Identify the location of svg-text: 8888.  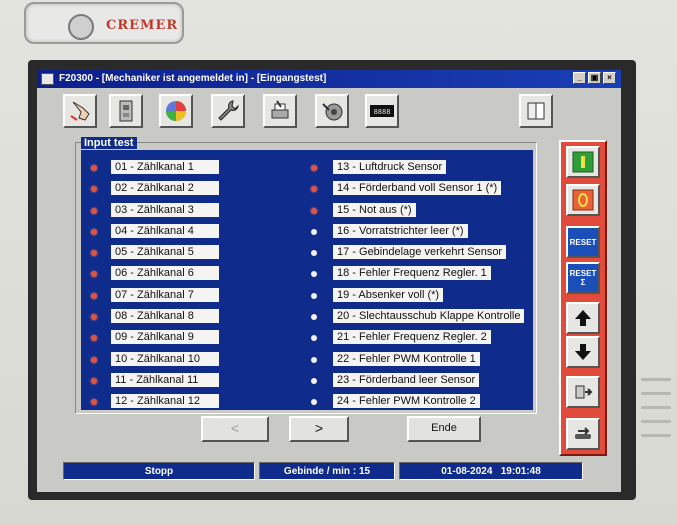
(382, 112).